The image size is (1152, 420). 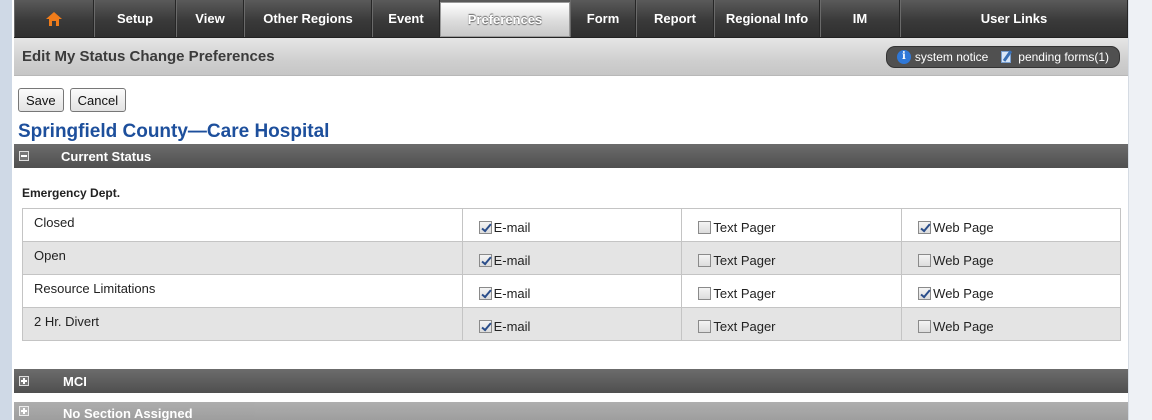 I want to click on pending-forms-label: pending forms(1), so click(x=1063, y=56).